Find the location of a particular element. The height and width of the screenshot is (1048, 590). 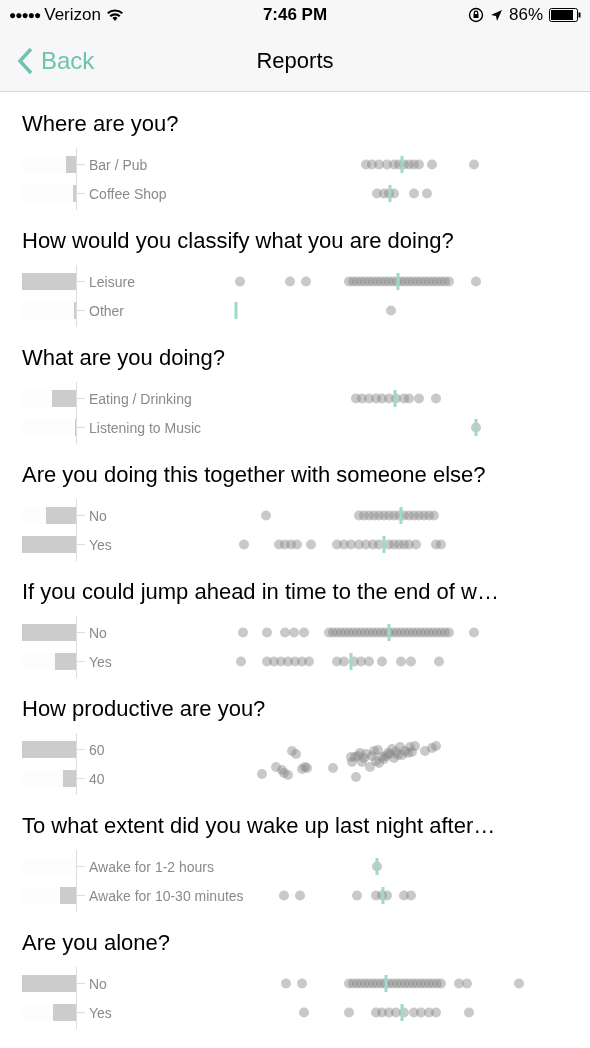

question-heading: Are you doing this together with someone else? is located at coordinates (254, 475).